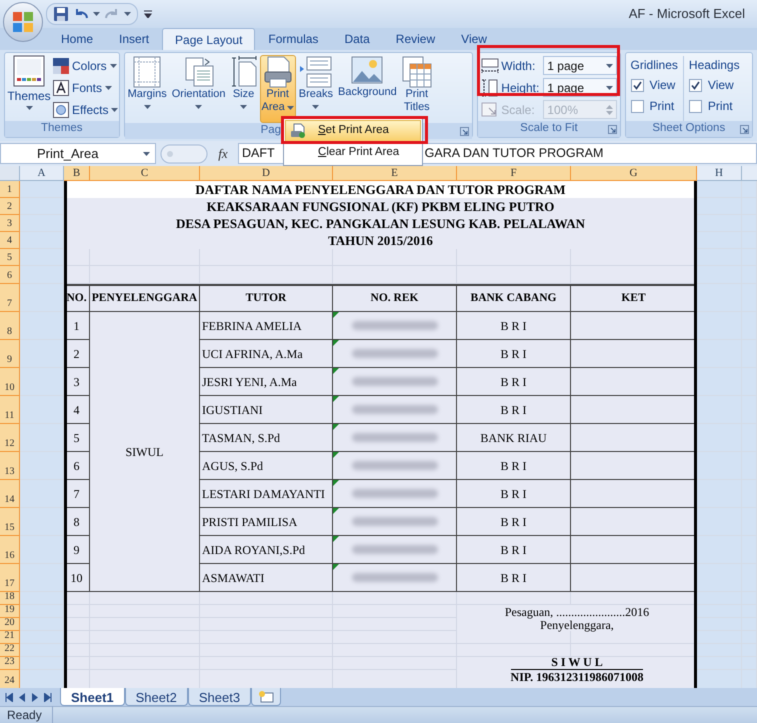  Describe the element at coordinates (145, 173) in the screenshot. I see `column-header: C` at that location.